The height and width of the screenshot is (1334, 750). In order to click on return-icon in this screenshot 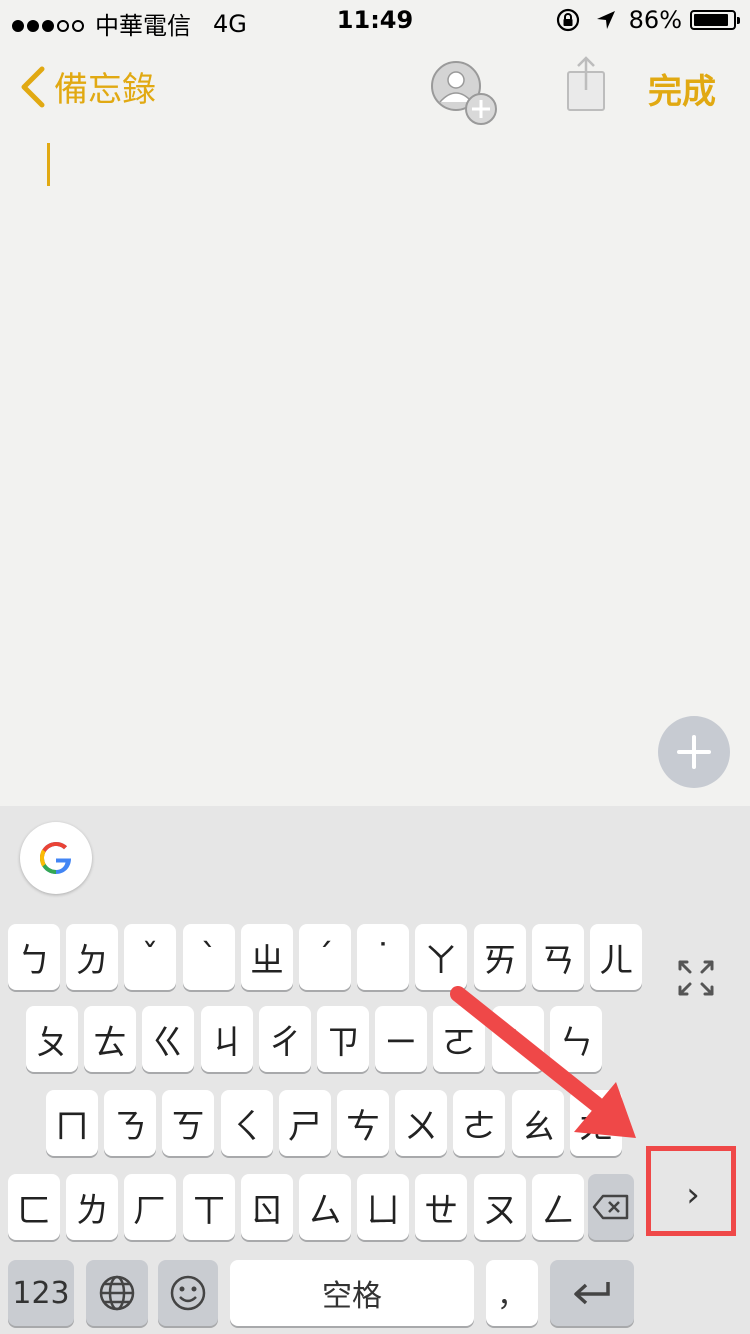, I will do `click(592, 1293)`.